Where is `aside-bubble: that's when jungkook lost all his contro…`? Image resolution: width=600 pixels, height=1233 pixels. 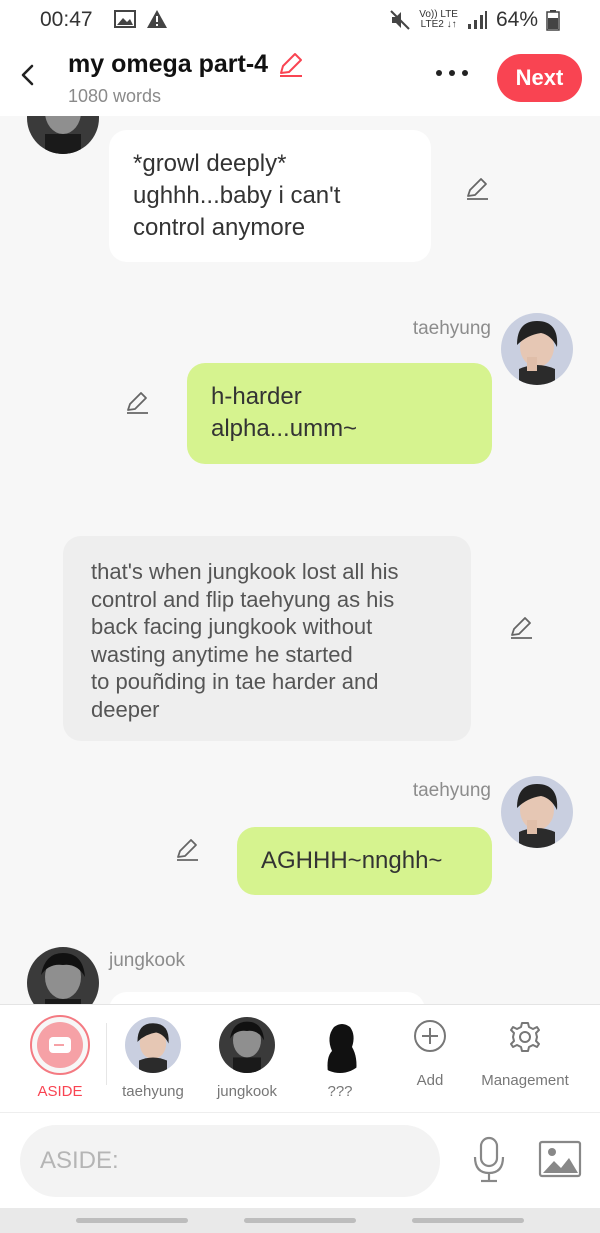 aside-bubble: that's when jungkook lost all his contro… is located at coordinates (267, 638).